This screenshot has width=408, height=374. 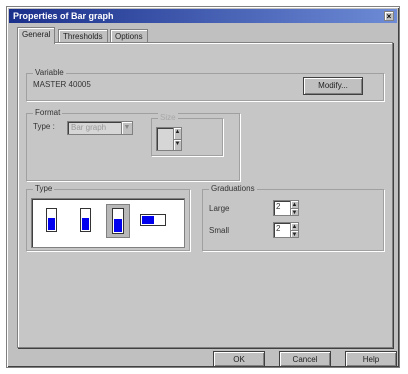 I want to click on variable-value: MASTER 40005, so click(x=62, y=84).